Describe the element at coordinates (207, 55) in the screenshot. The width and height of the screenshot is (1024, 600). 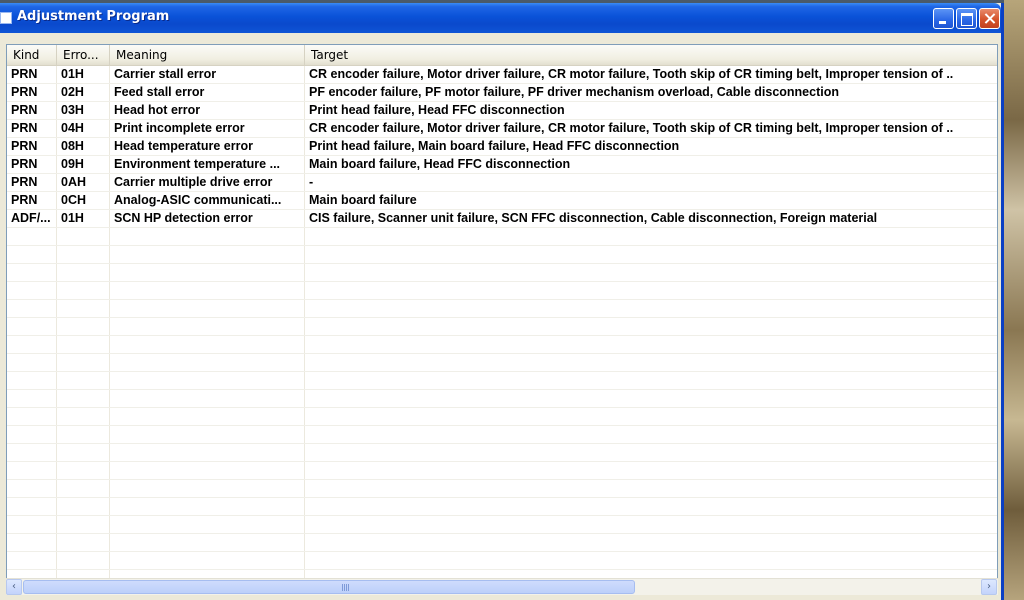
I see `column-header-meaning: Meaning` at that location.